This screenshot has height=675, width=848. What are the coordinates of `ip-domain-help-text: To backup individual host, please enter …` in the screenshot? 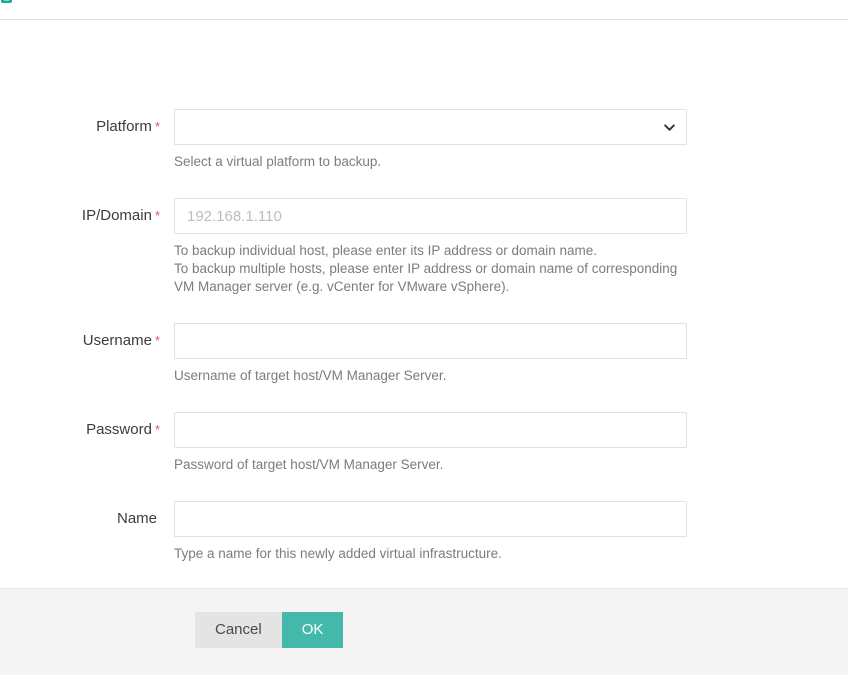 It's located at (430, 269).